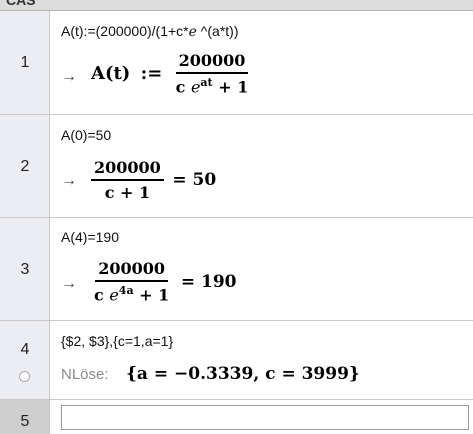 The image size is (473, 434). I want to click on output-result: 200000 c e4a + 1 = 190, so click(164, 281).